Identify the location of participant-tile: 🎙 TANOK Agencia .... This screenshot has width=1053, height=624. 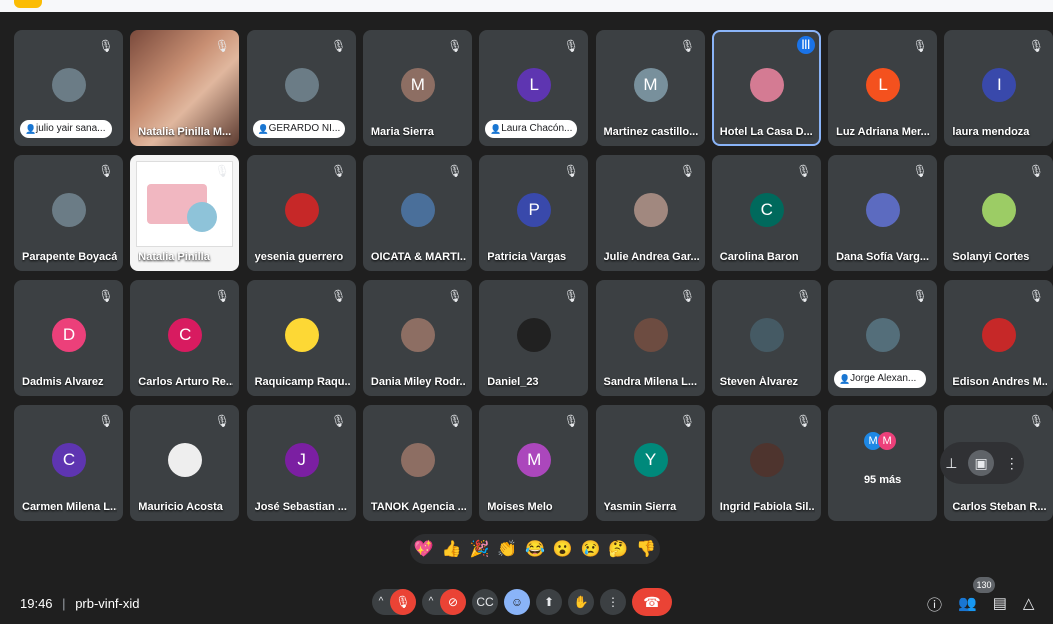
(417, 463).